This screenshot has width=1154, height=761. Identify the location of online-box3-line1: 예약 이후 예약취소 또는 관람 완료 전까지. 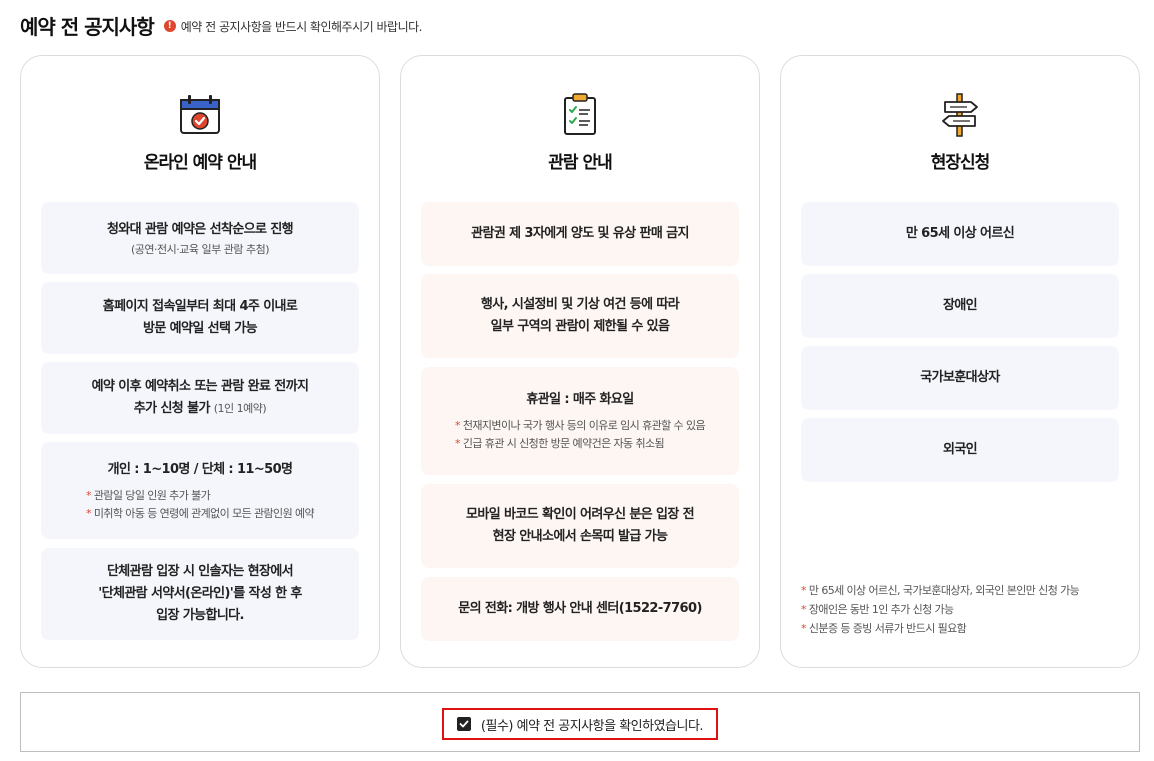
(200, 386).